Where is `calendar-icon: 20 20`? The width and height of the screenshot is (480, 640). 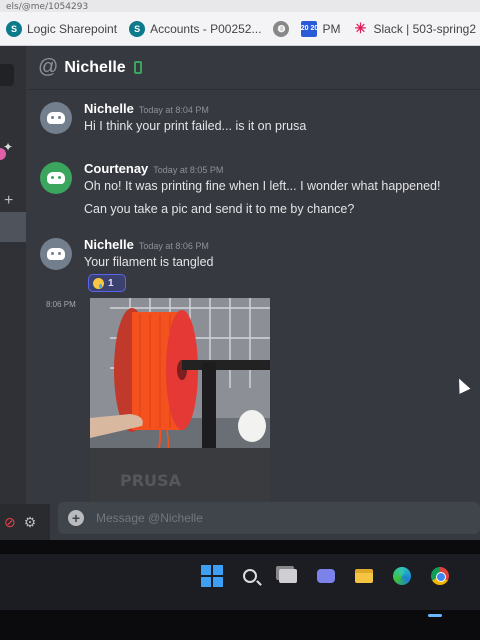 calendar-icon: 20 20 is located at coordinates (309, 28).